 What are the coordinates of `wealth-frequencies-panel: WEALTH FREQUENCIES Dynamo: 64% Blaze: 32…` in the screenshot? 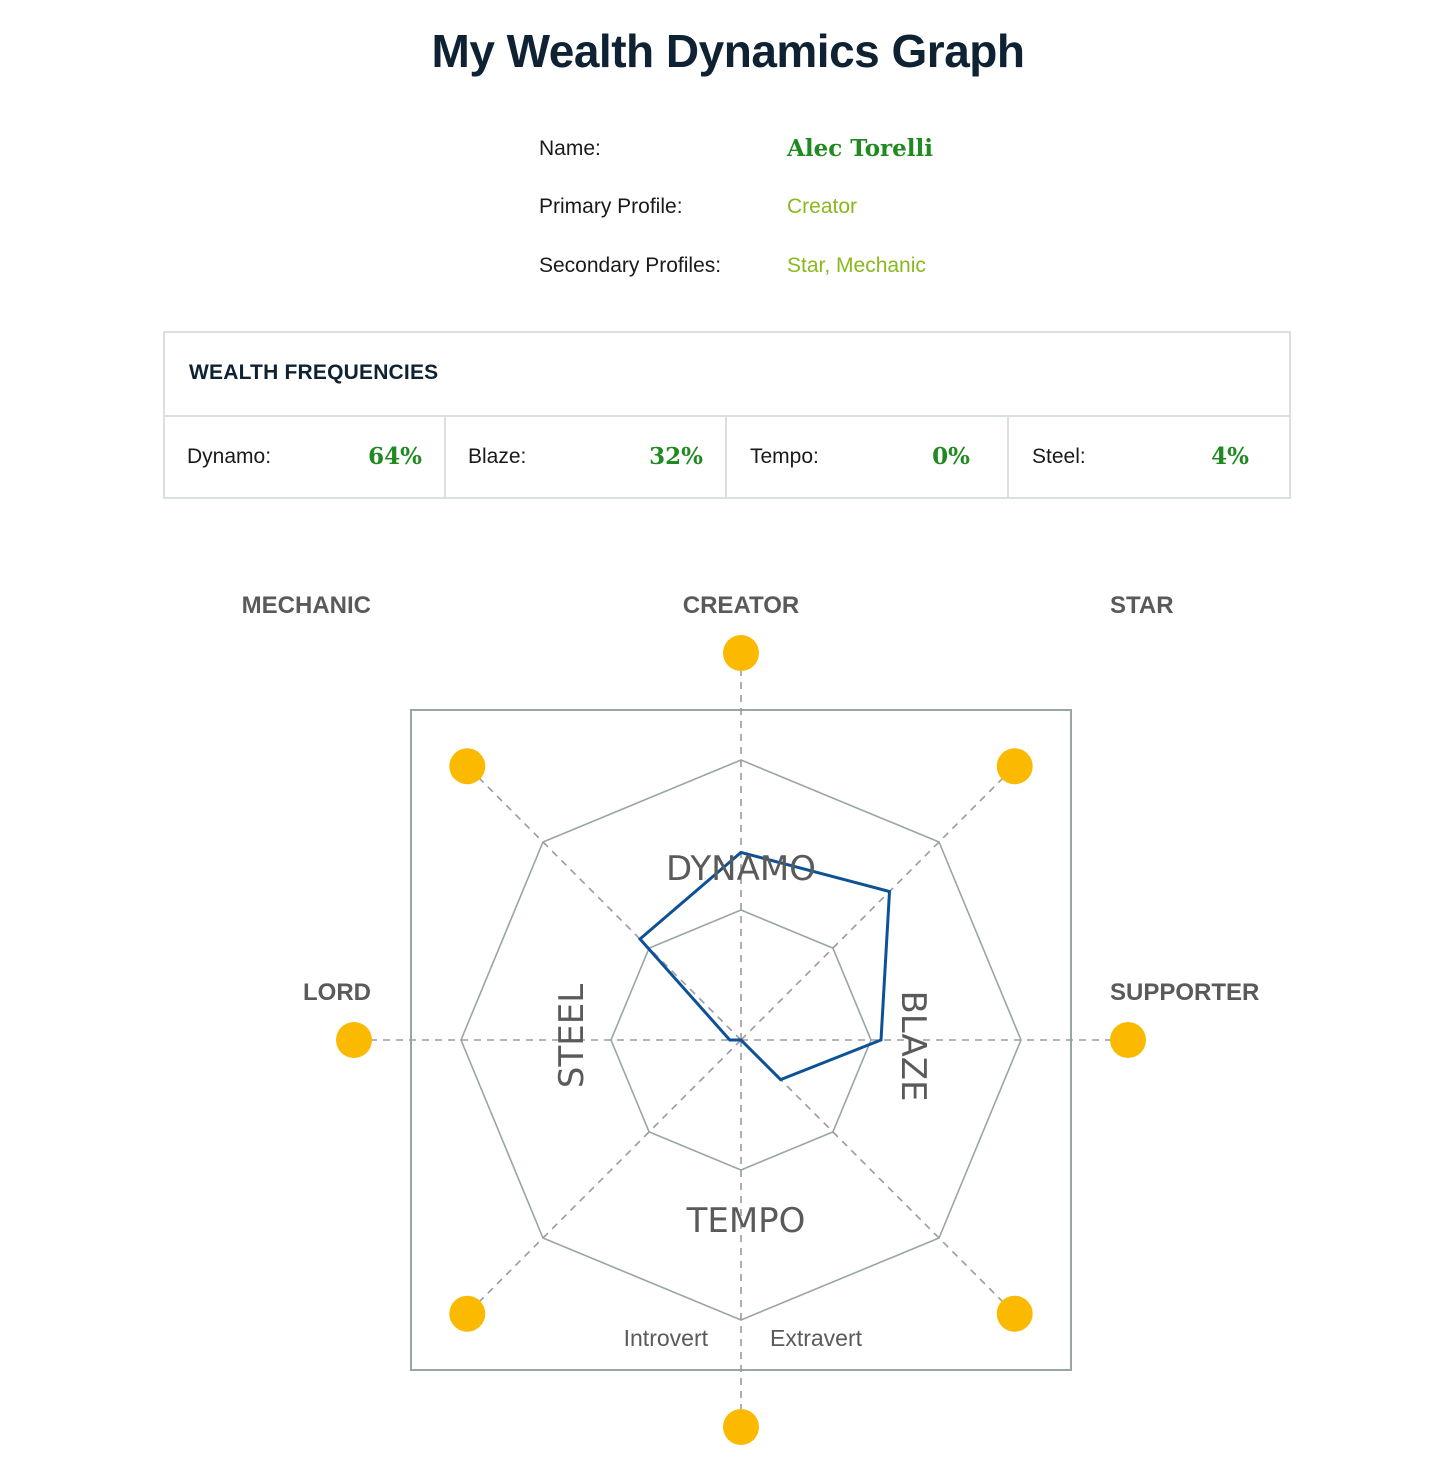 It's located at (727, 415).